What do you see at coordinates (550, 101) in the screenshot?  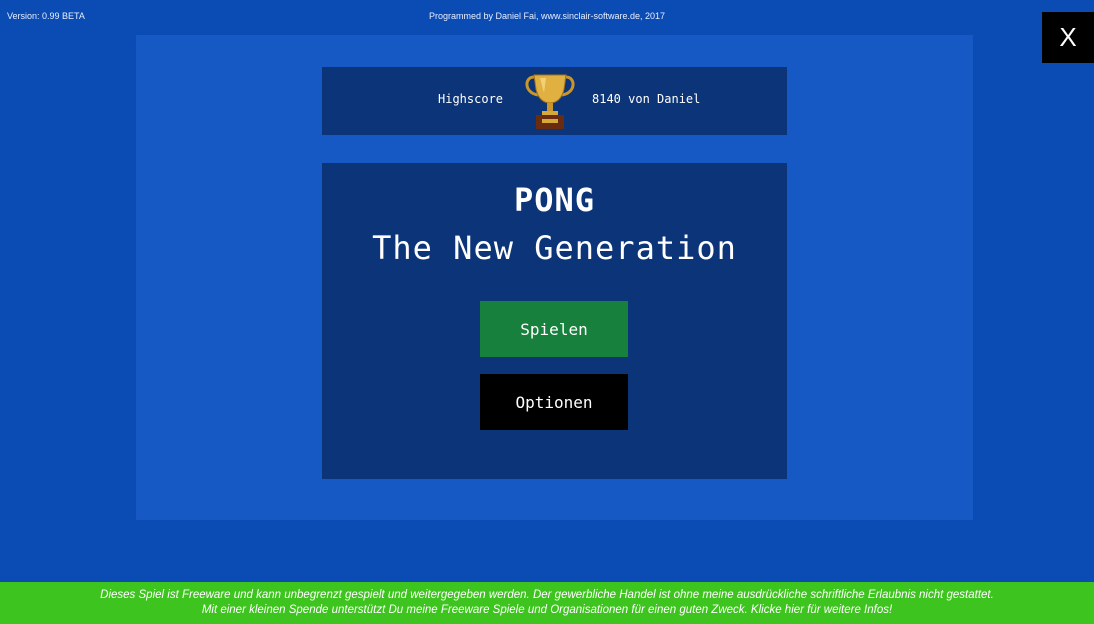 I see `trophy-icon` at bounding box center [550, 101].